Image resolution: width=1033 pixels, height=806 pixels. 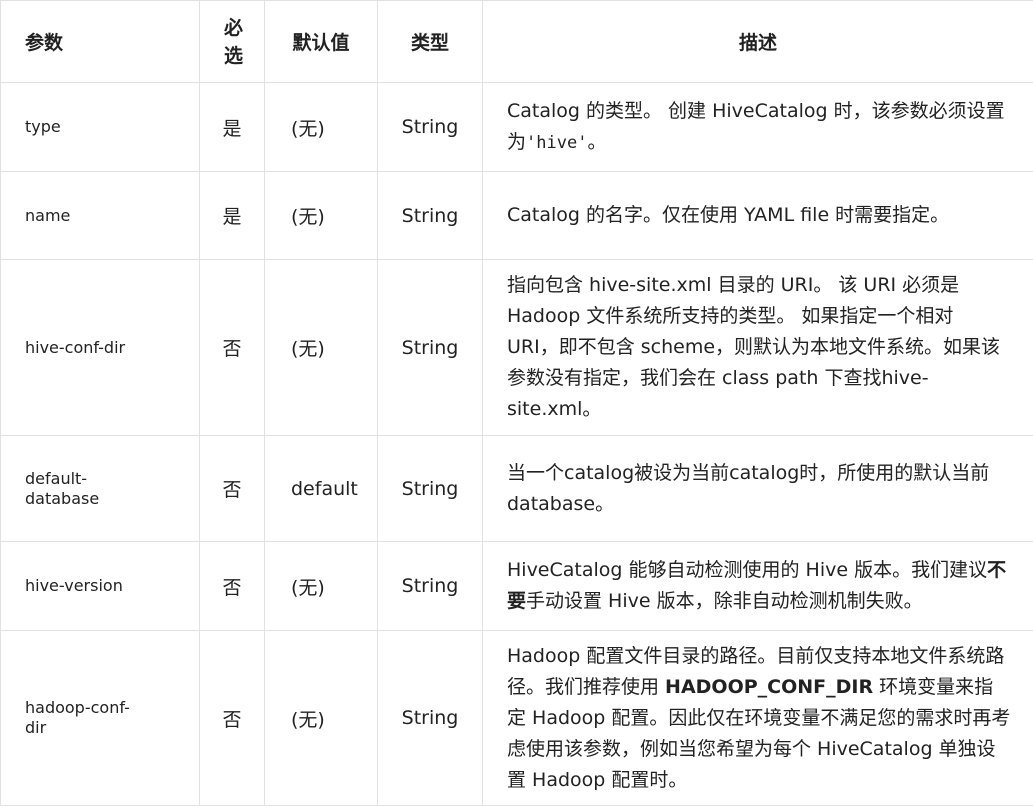 I want to click on description-cell: Catalog 的名字。仅在使用 YAML file 时需要指定。, so click(x=758, y=216).